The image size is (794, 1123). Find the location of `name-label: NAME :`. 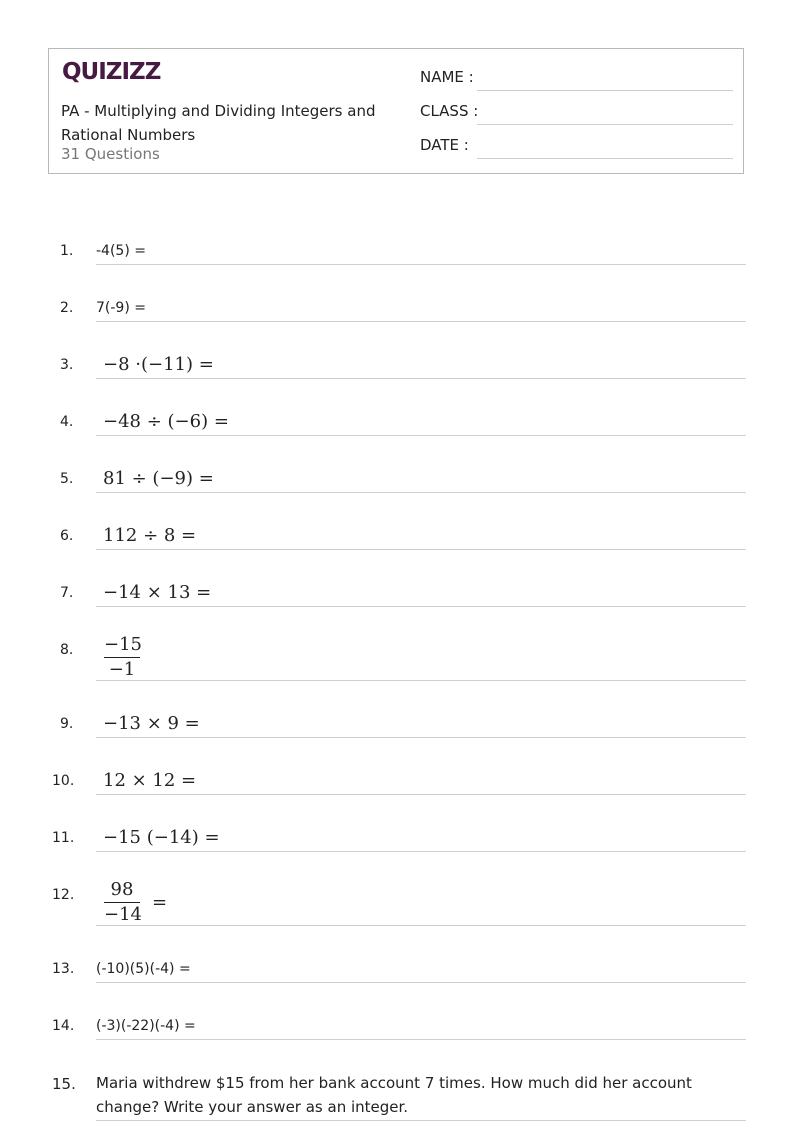

name-label: NAME : is located at coordinates (447, 77).